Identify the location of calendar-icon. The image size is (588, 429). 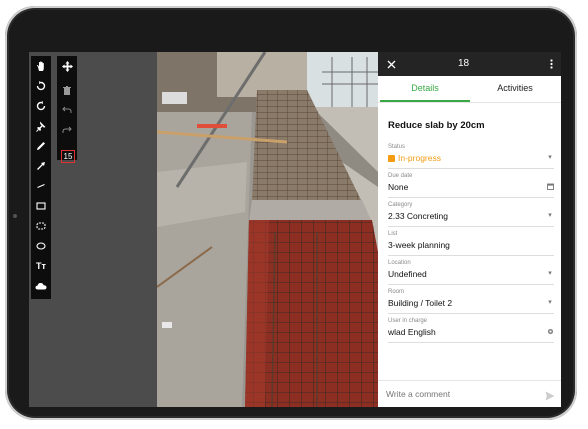
(550, 186).